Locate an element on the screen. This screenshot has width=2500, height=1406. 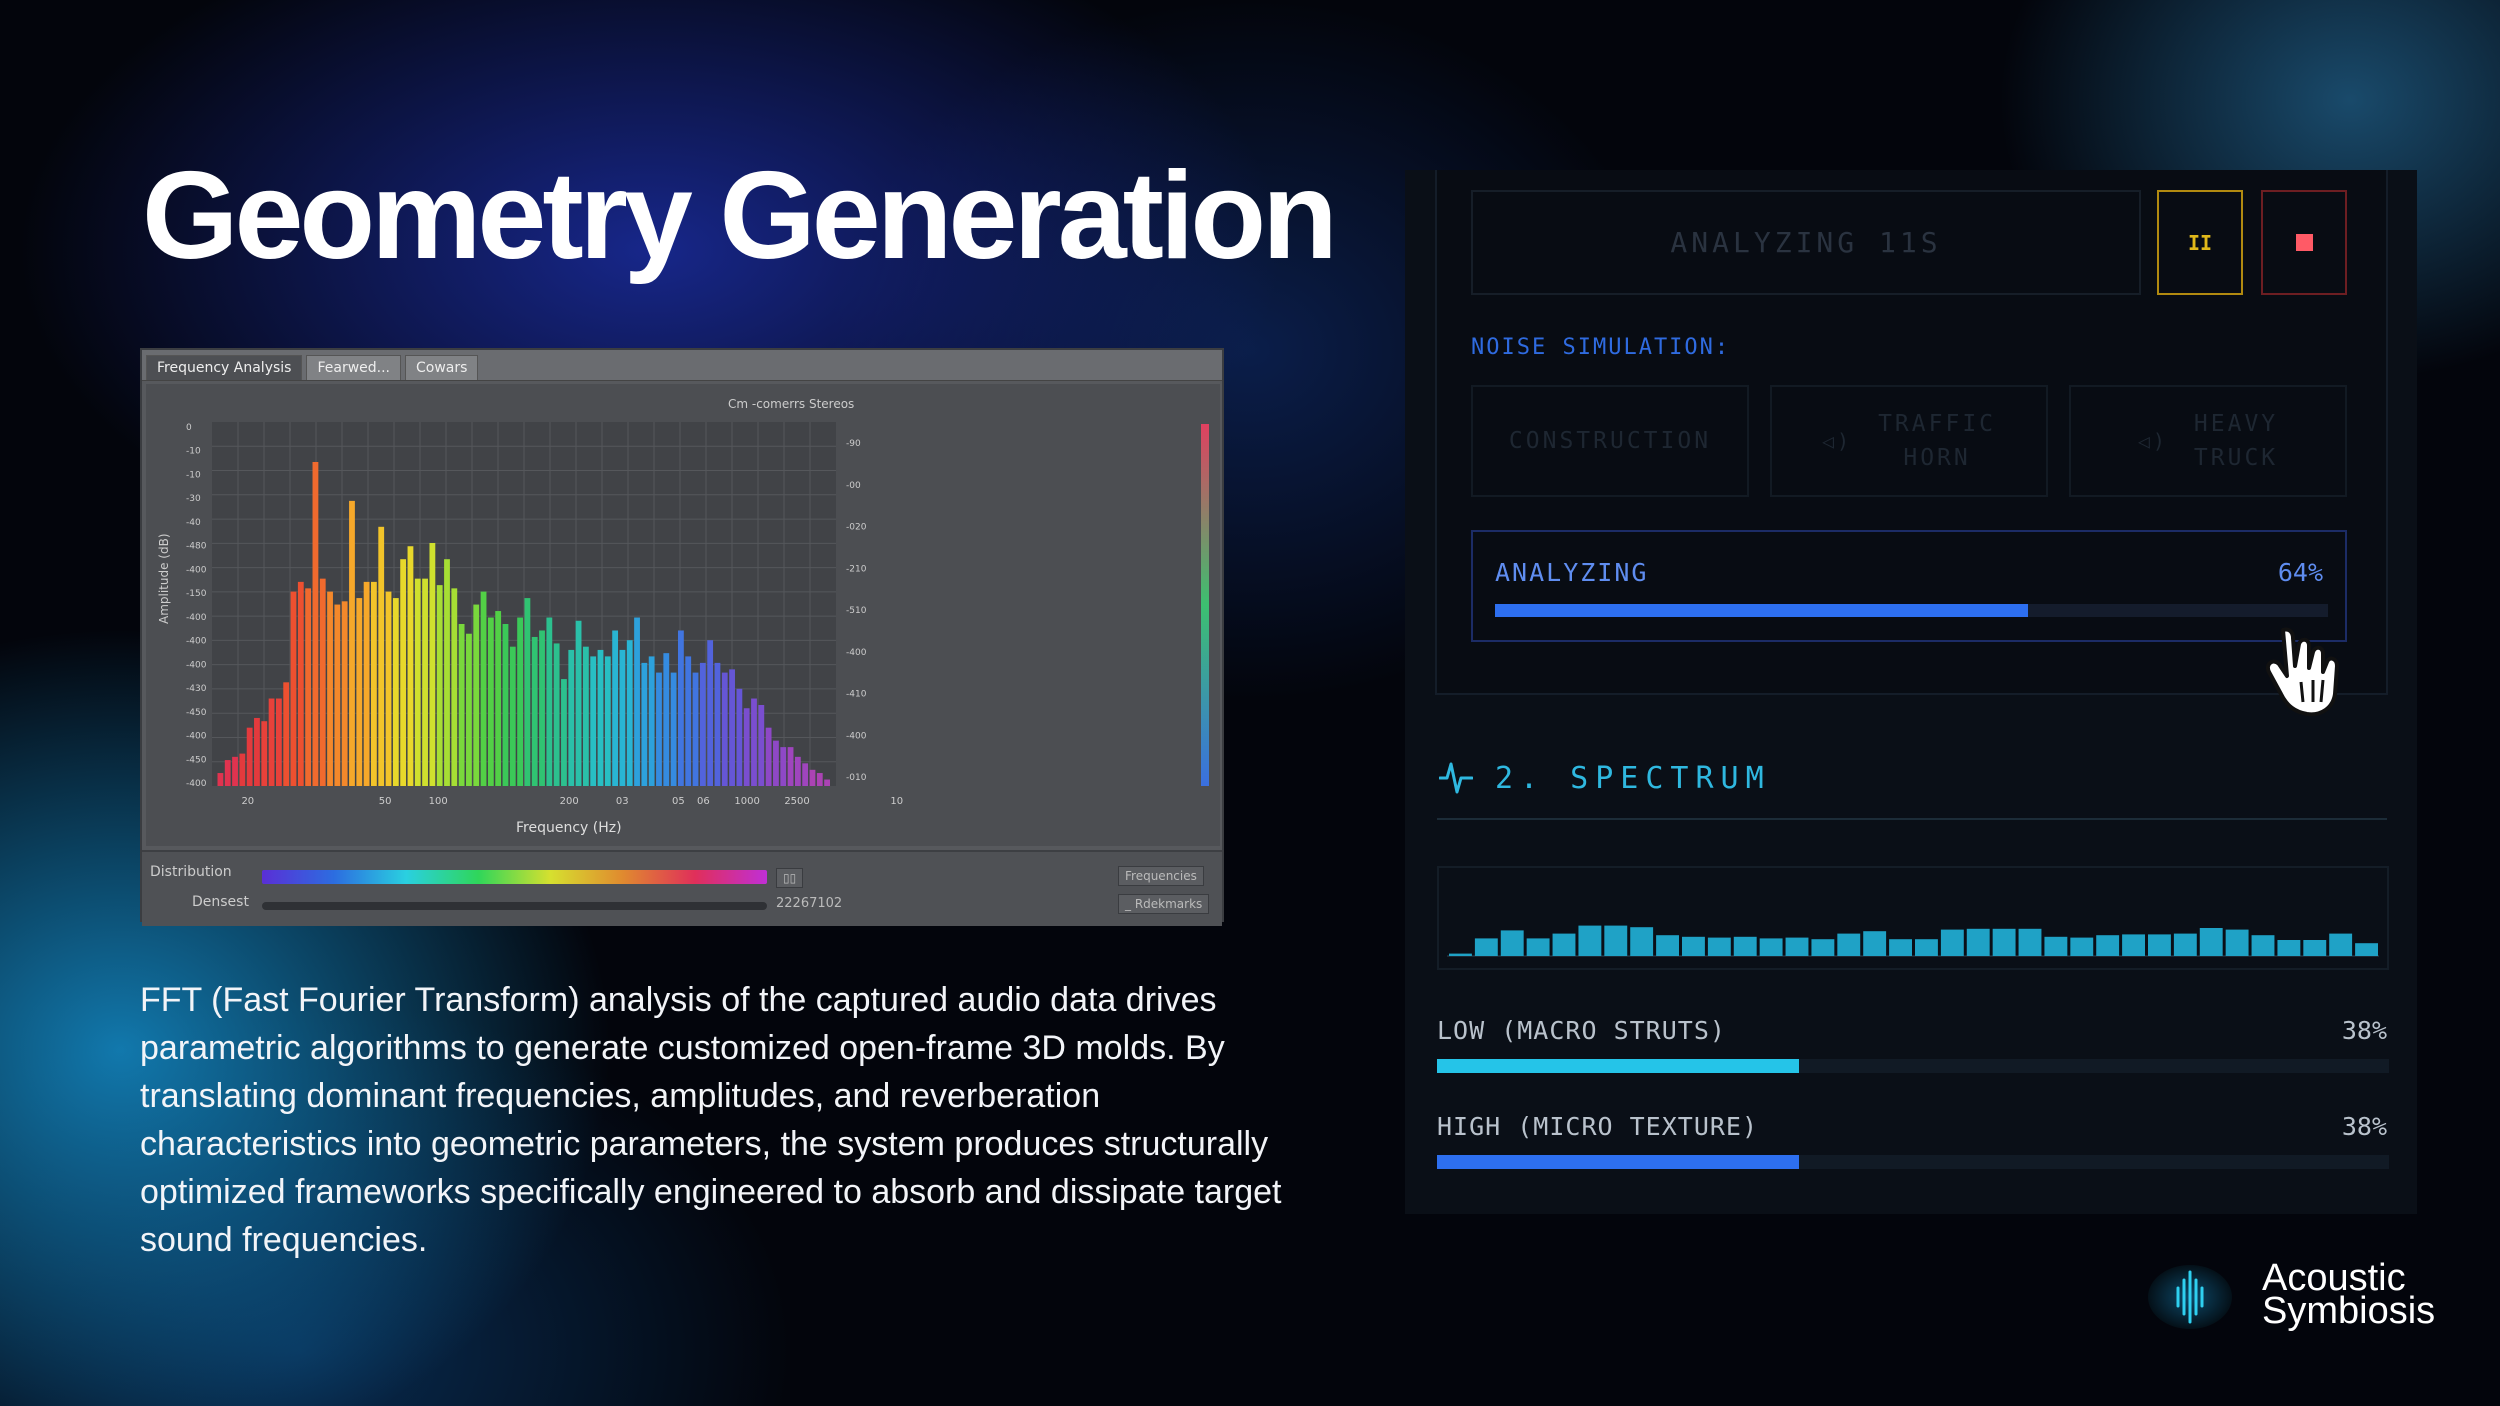
fft-x-tick: 50 is located at coordinates (385, 801).